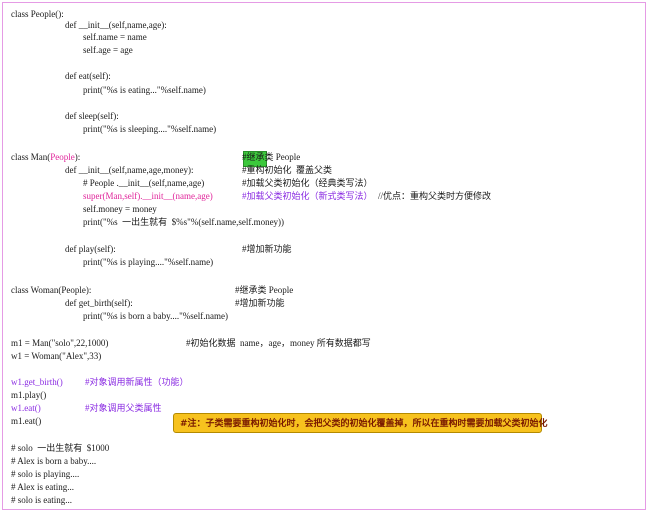 Image resolution: width=650 pixels, height=514 pixels. Describe the element at coordinates (287, 170) in the screenshot. I see `code-comment: #重构初始化 覆盖父类` at that location.